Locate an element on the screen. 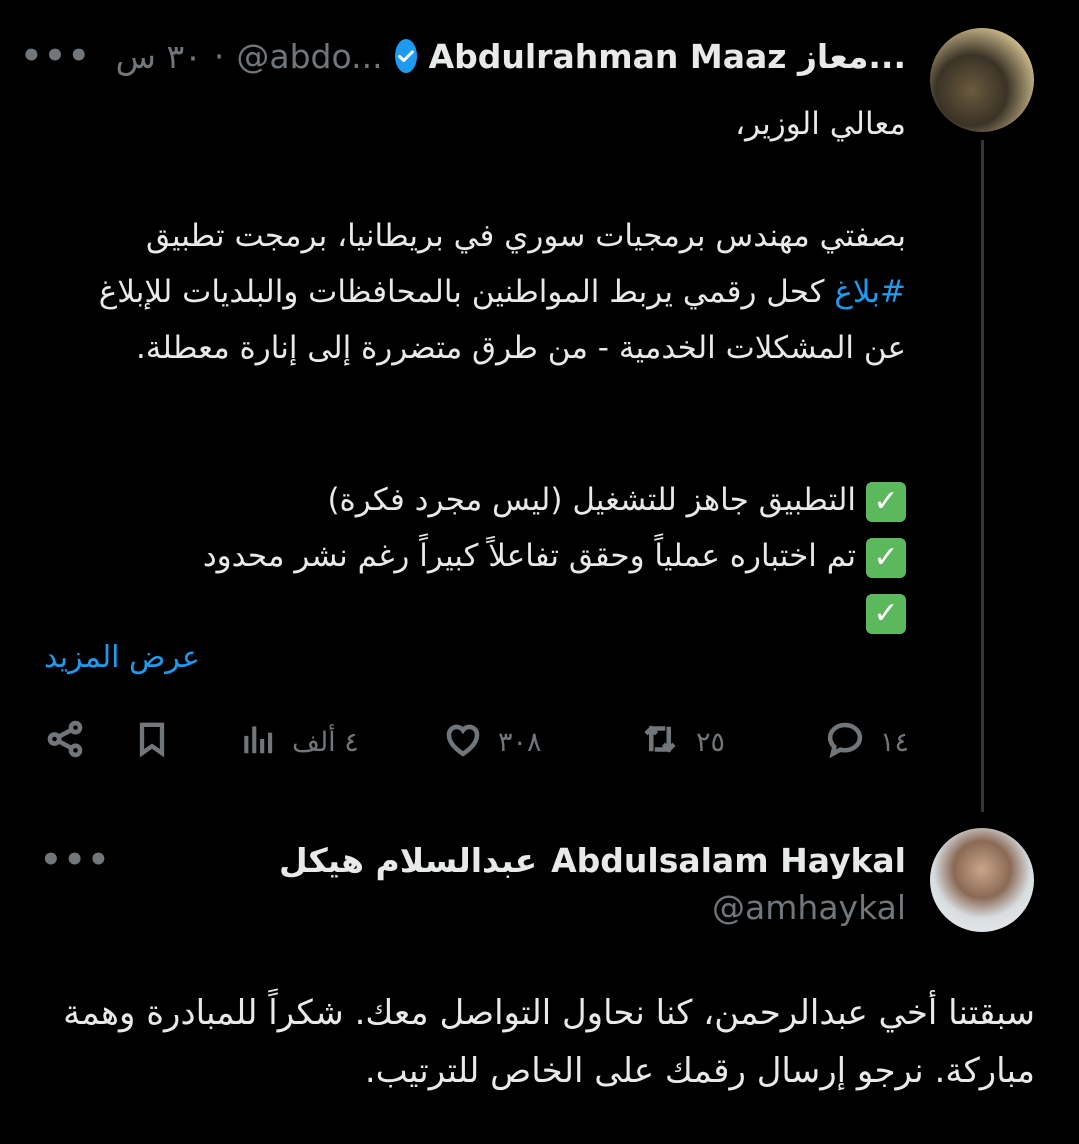  likes-count: ٣٠٨ is located at coordinates (520, 742).